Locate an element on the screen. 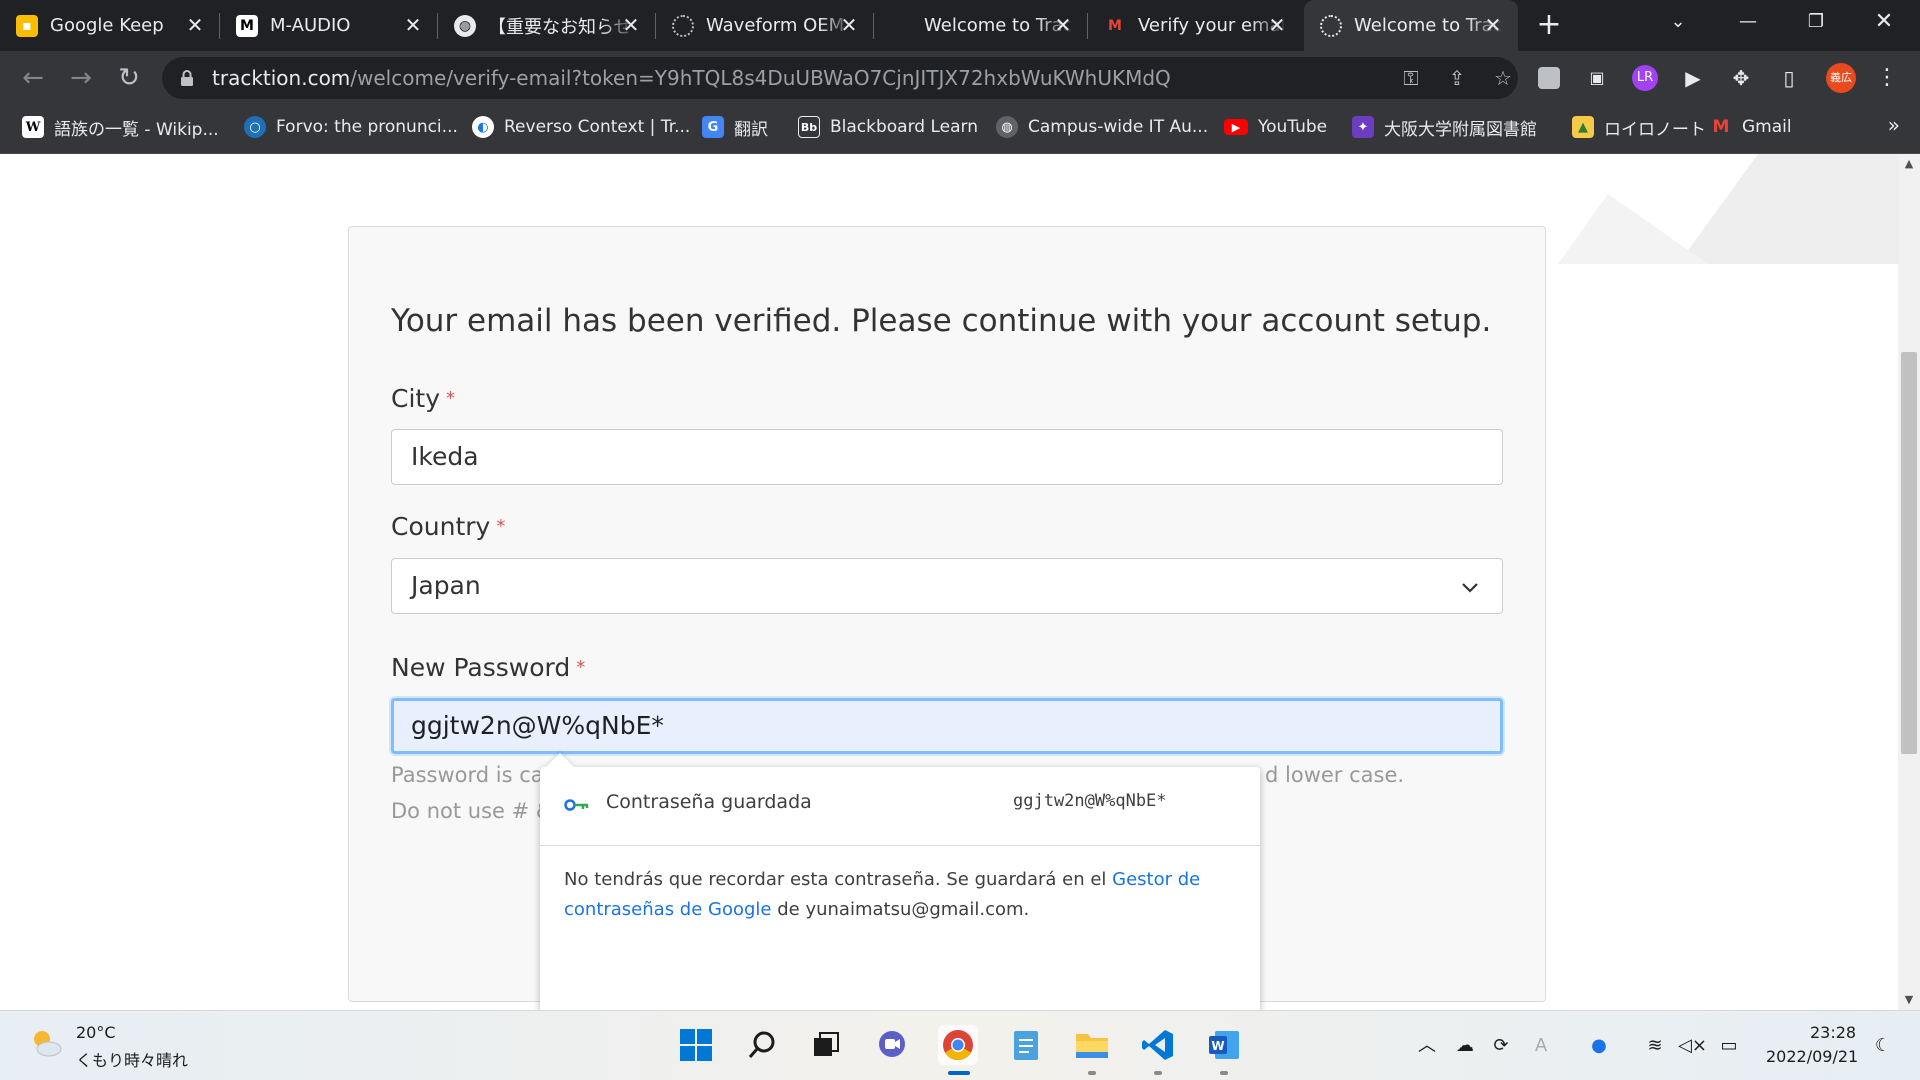 This screenshot has width=1920, height=1080. tab-google-keep: ▪ Google Keep ✕ is located at coordinates (110, 25).